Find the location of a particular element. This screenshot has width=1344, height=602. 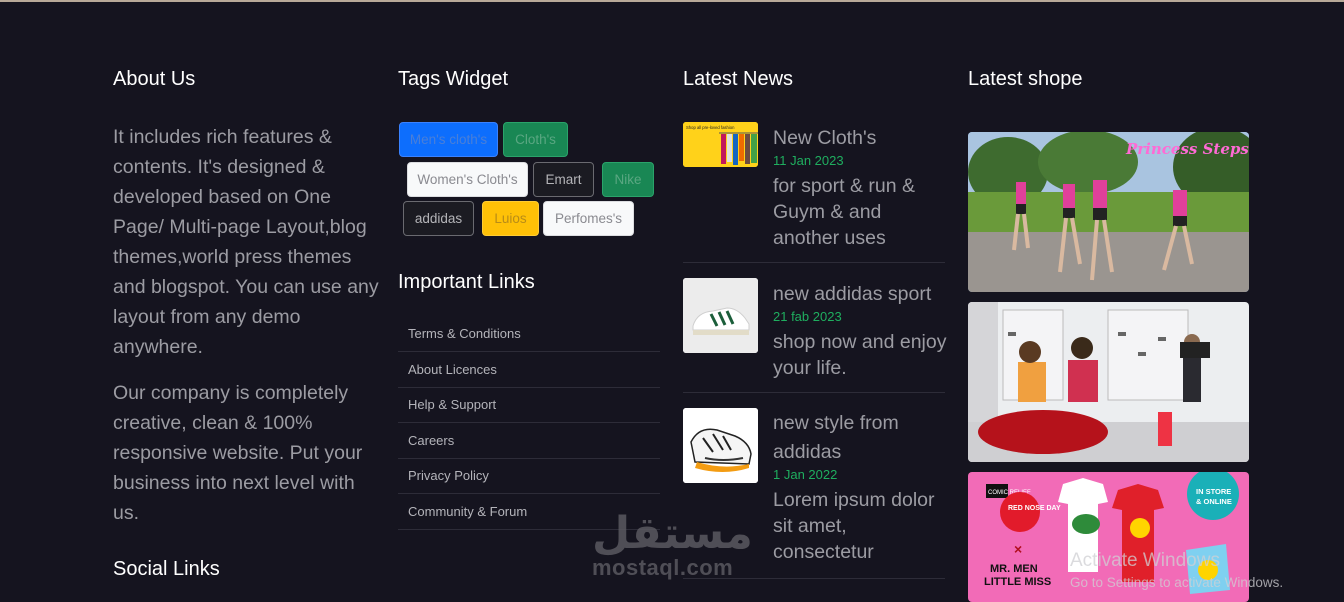

tag-perfomes: Perfomes's is located at coordinates (588, 218).